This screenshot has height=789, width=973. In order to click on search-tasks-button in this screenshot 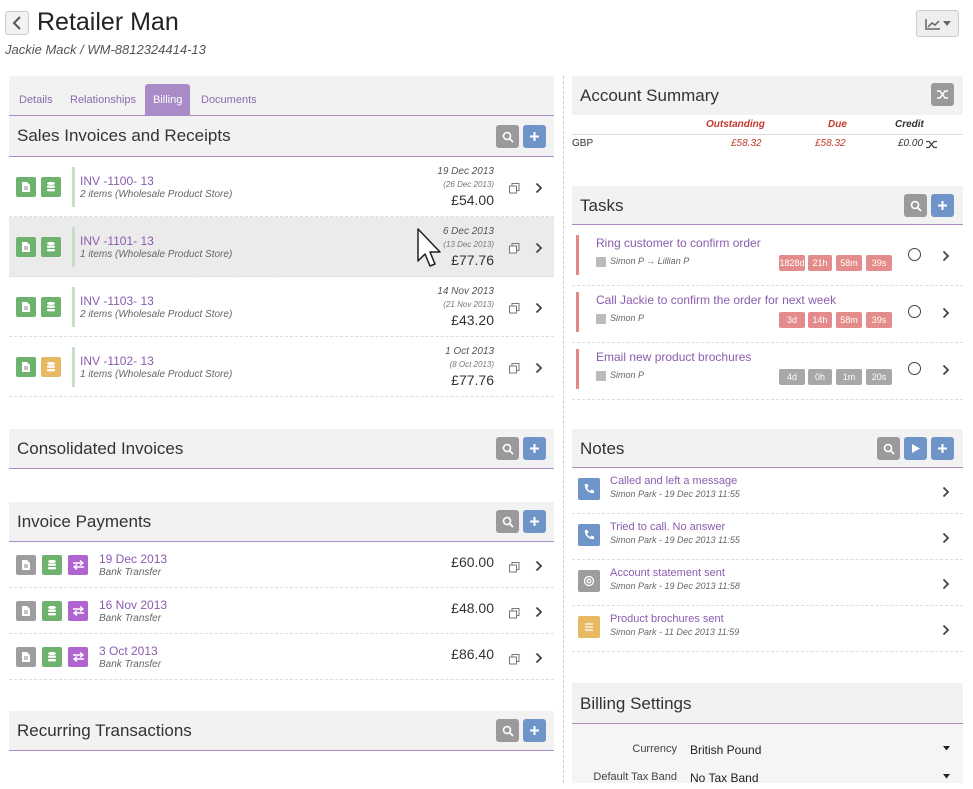, I will do `click(915, 205)`.